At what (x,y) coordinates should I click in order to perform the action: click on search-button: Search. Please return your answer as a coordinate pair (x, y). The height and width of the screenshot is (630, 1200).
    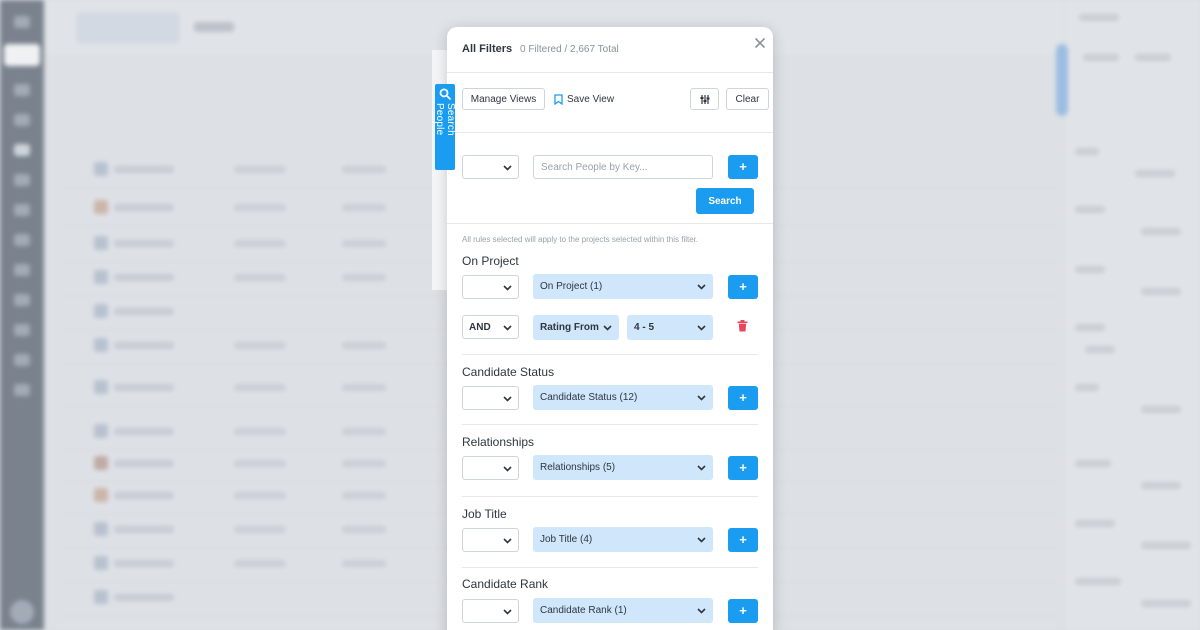
    Looking at the image, I should click on (725, 201).